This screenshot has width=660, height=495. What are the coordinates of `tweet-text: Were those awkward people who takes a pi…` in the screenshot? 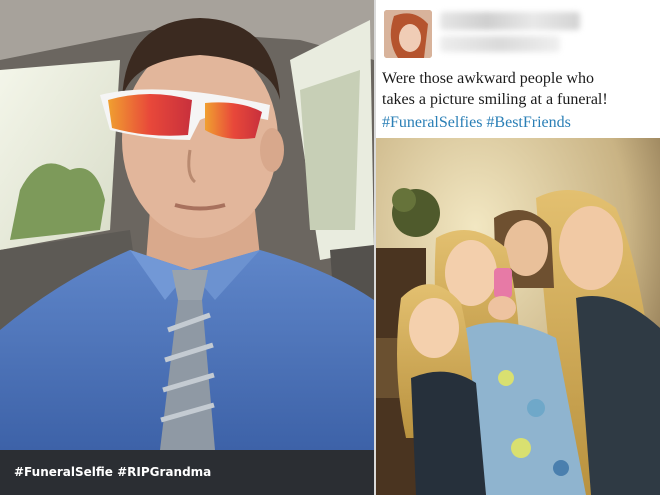 It's located at (520, 89).